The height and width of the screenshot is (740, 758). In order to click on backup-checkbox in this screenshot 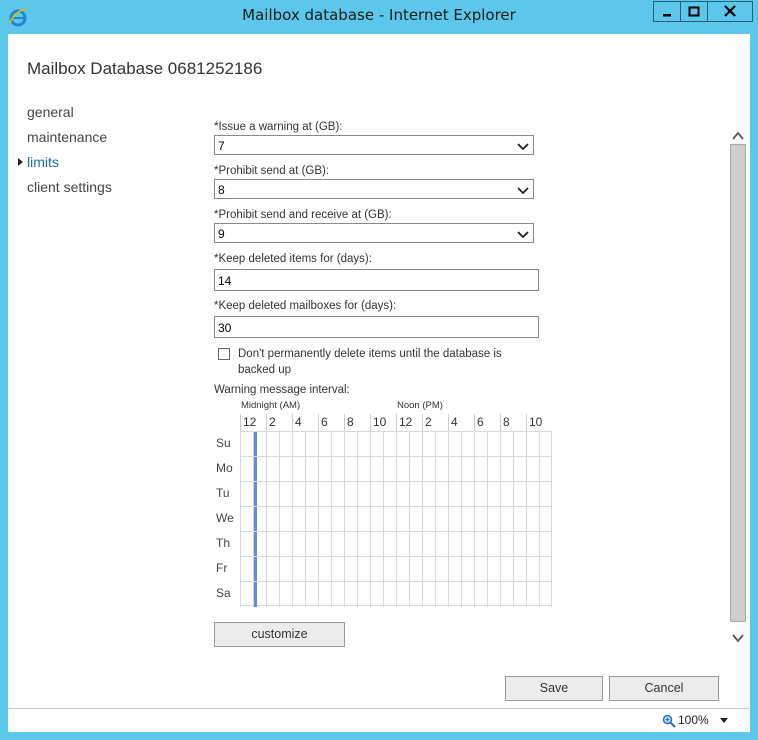, I will do `click(224, 354)`.